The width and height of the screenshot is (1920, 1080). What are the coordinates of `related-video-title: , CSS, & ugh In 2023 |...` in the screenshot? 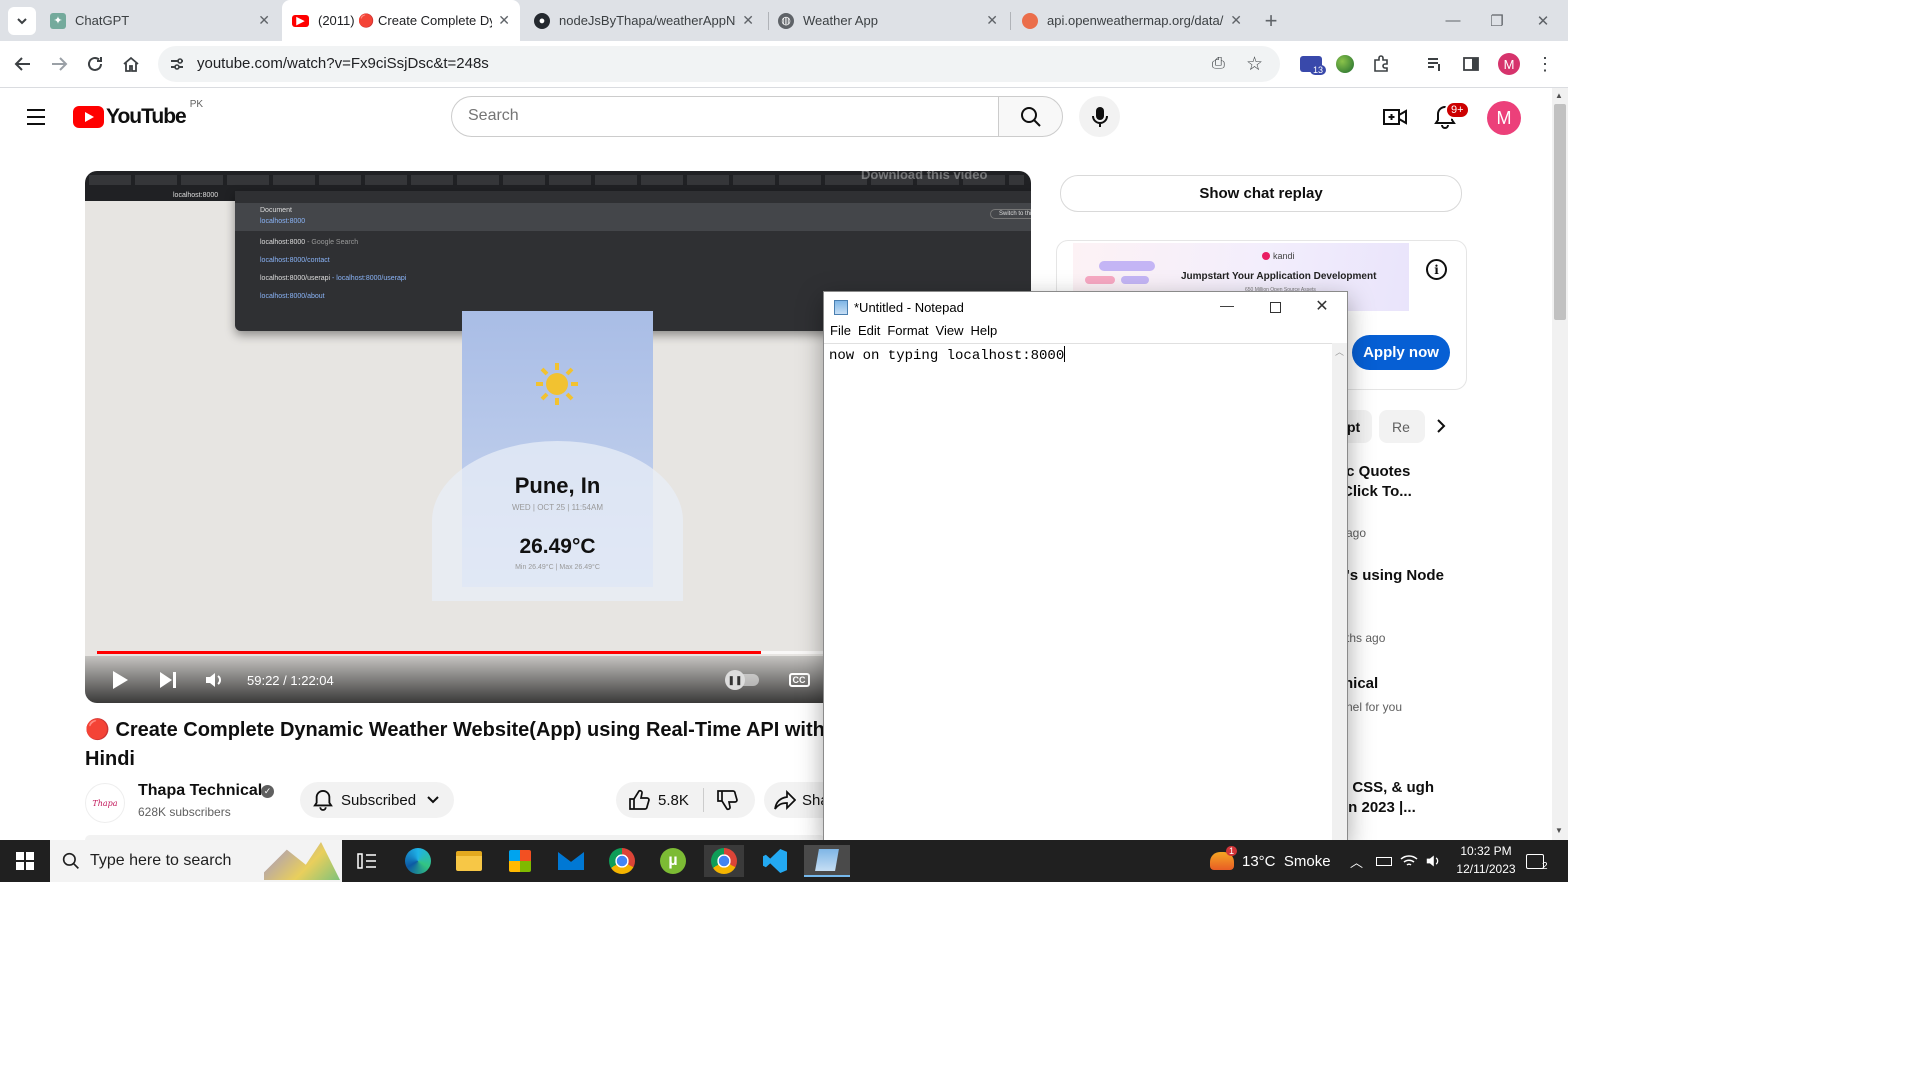 It's located at (1394, 798).